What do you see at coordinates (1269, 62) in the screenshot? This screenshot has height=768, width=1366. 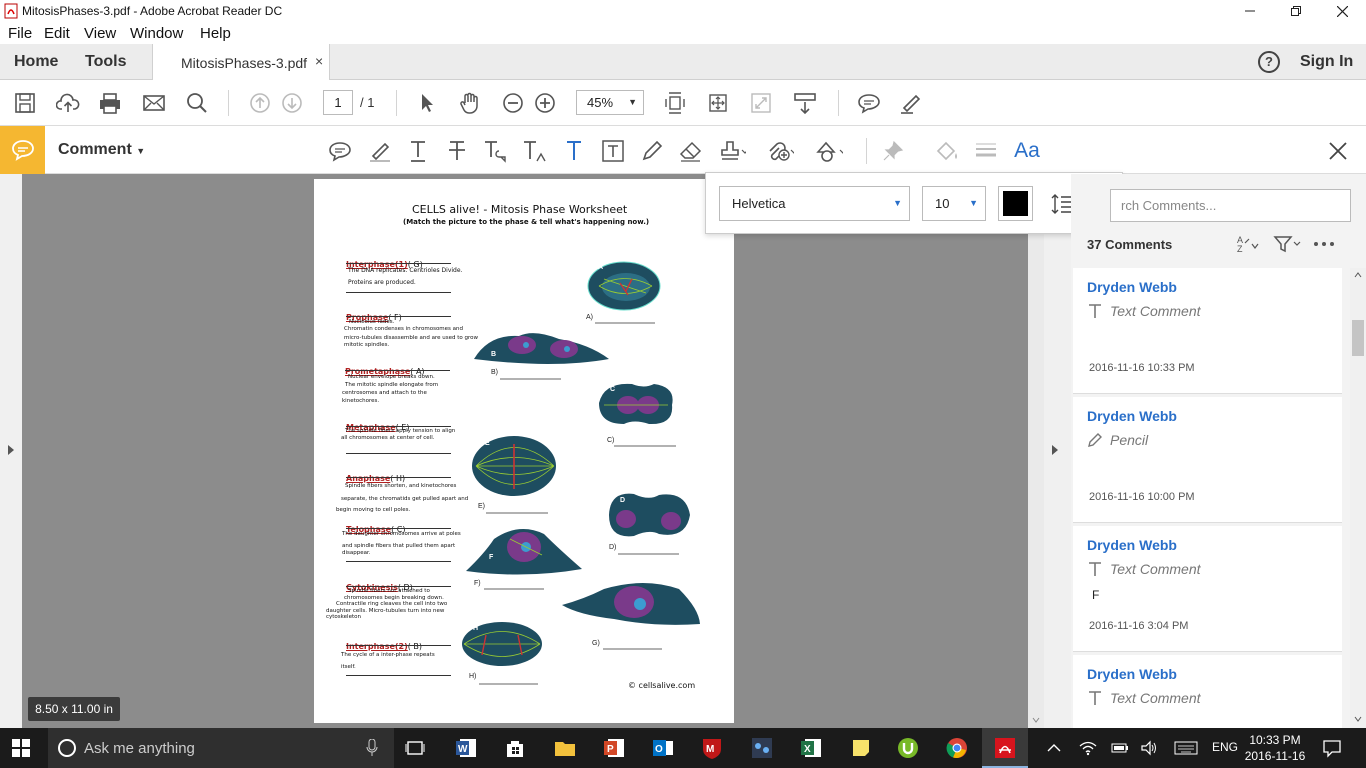 I see `help-icon: ?` at bounding box center [1269, 62].